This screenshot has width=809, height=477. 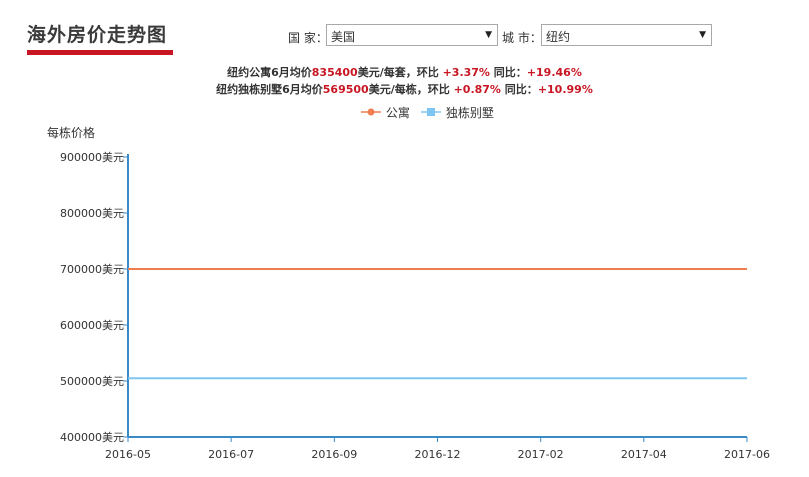 I want to click on y-axis-title: 每栋价格, so click(x=71, y=132).